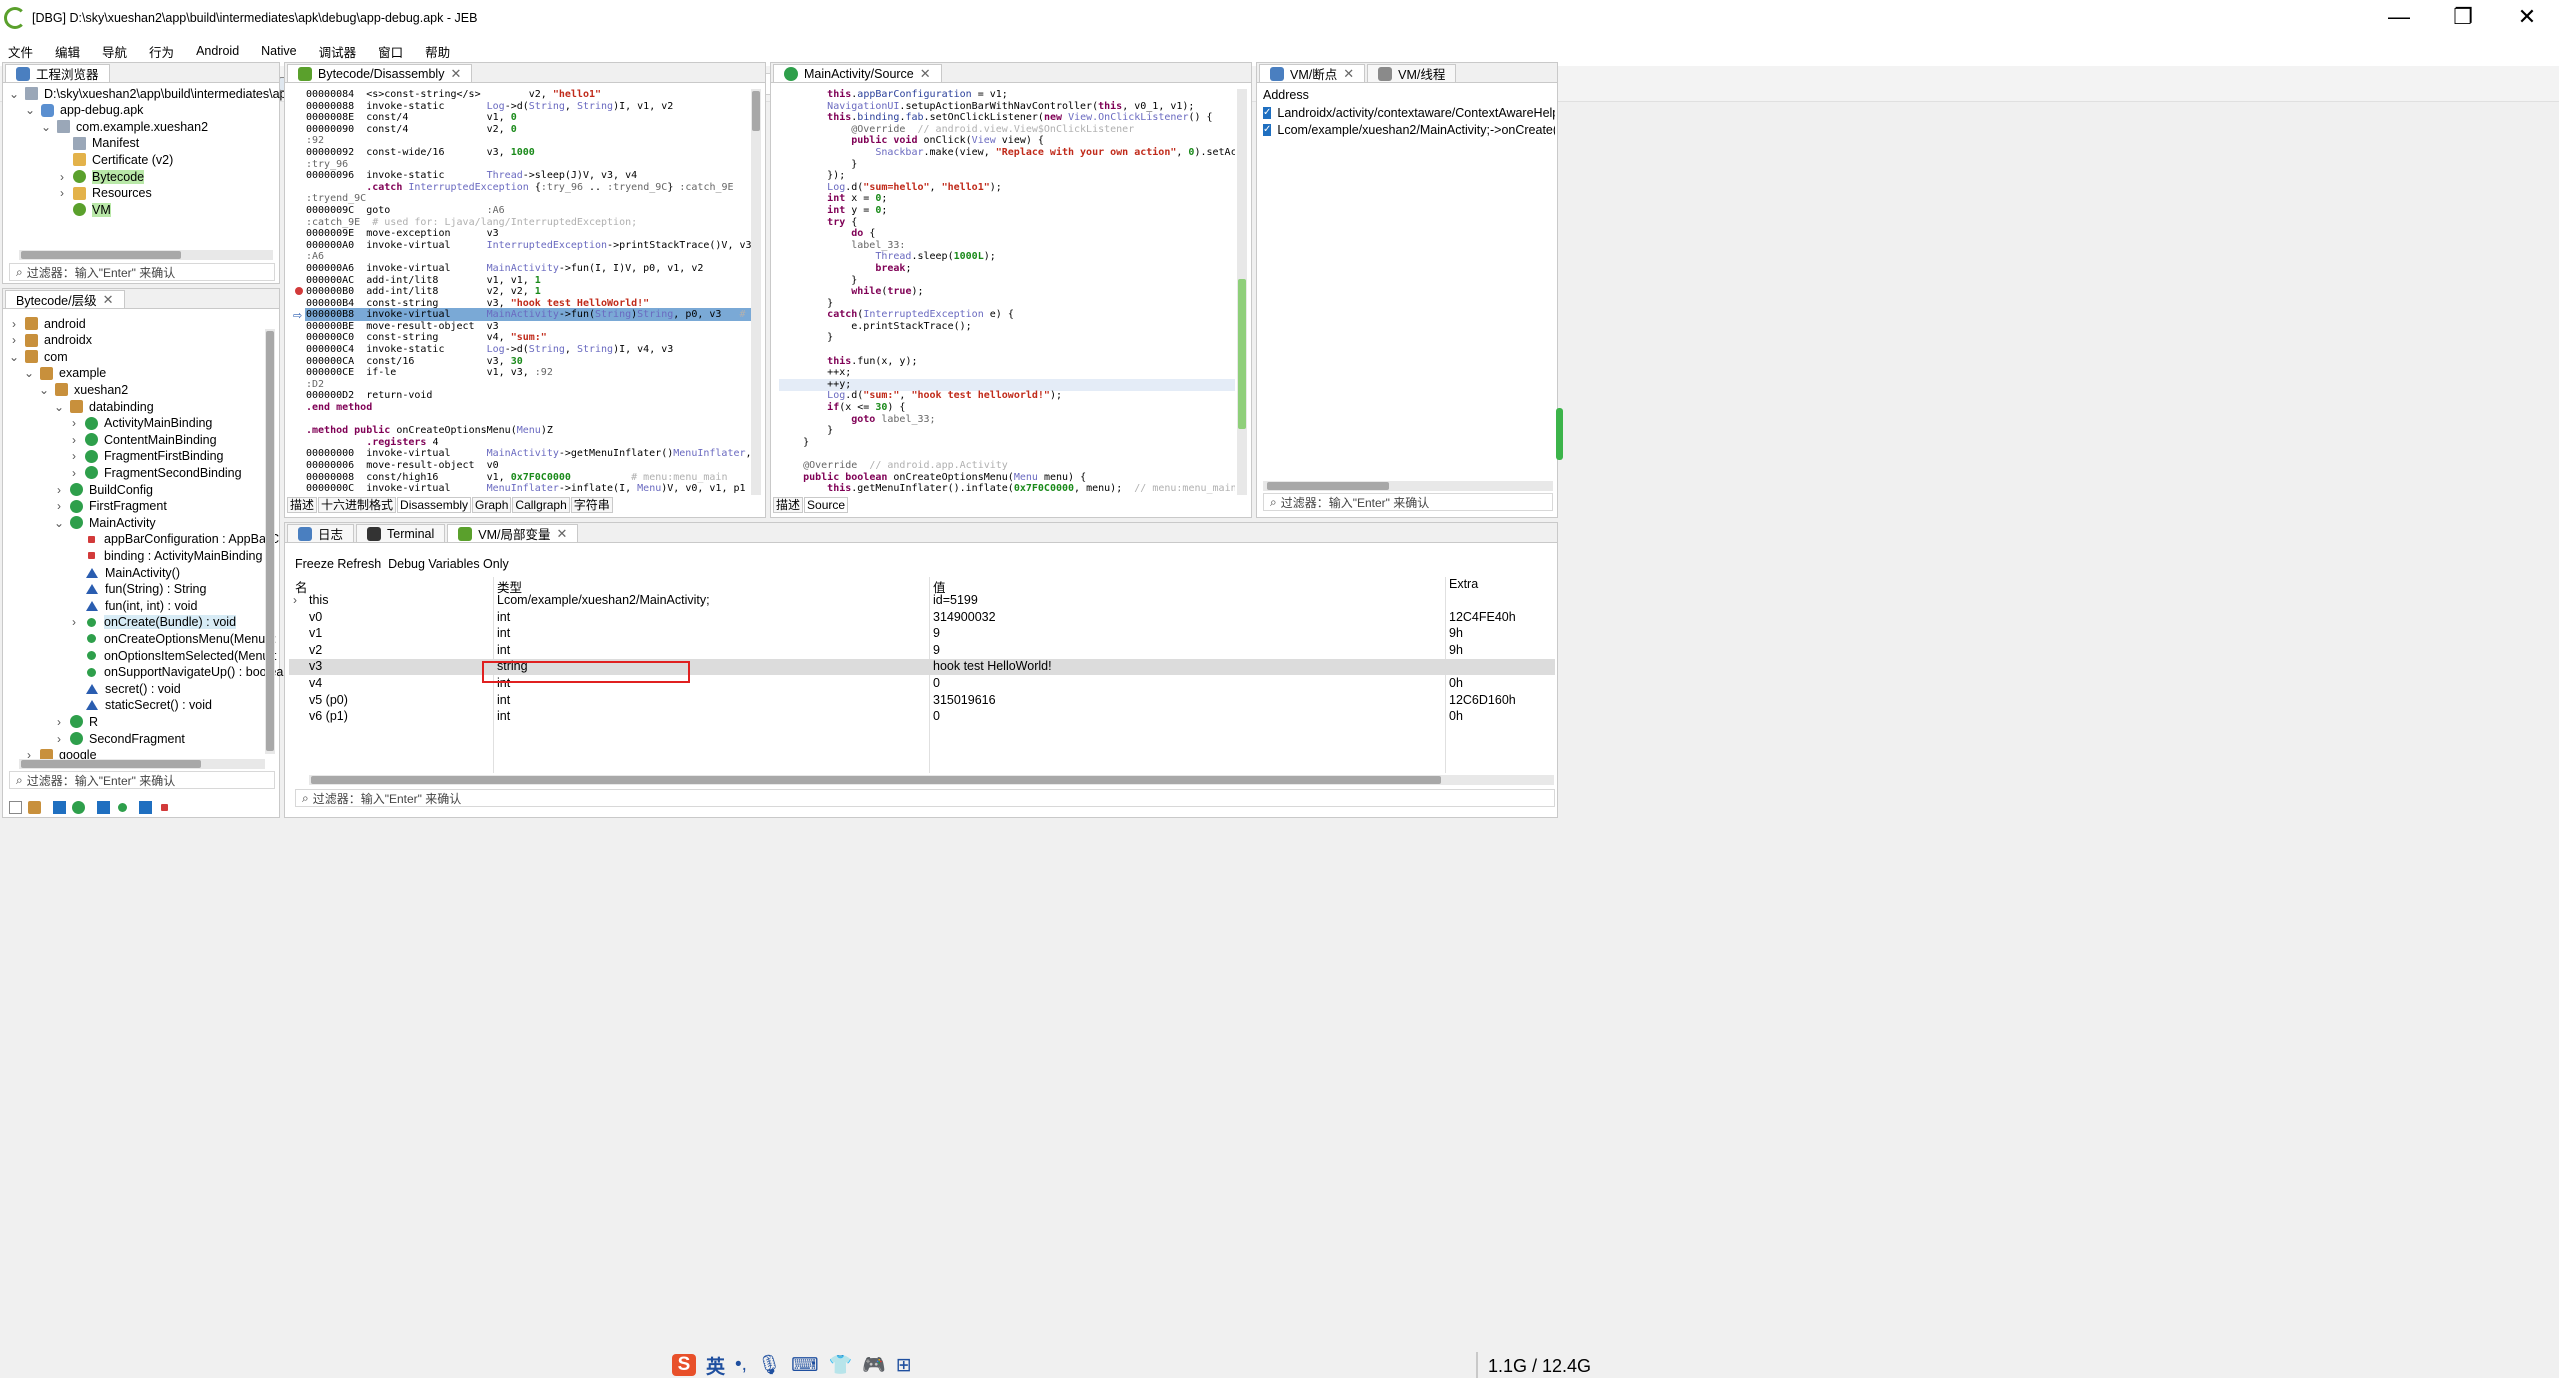 This screenshot has width=2559, height=1378. I want to click on project-tree-node: Certificate (v2), so click(114, 159).